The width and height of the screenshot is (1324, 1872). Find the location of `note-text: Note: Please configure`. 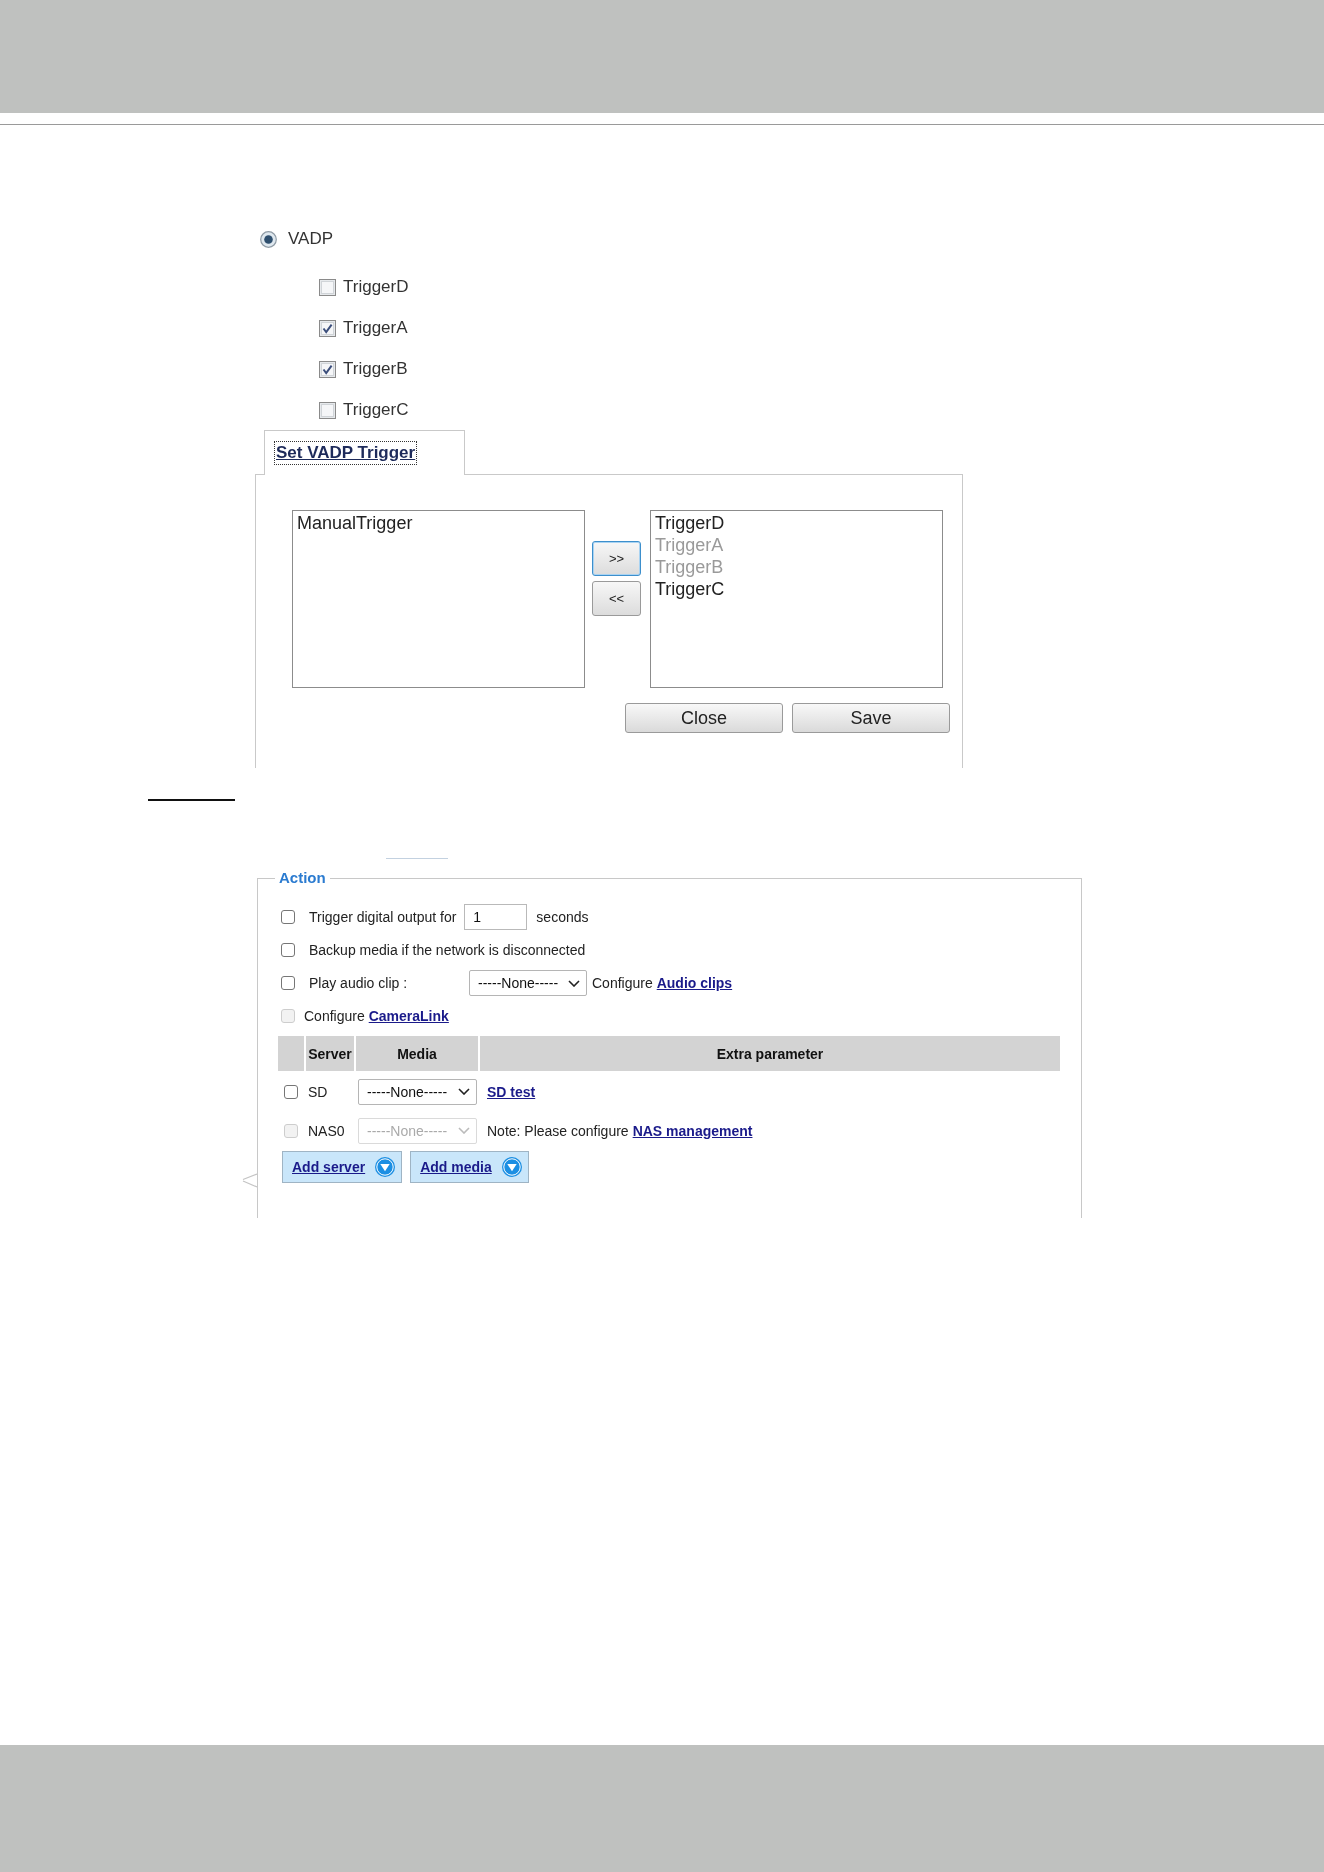

note-text: Note: Please configure is located at coordinates (558, 1130).